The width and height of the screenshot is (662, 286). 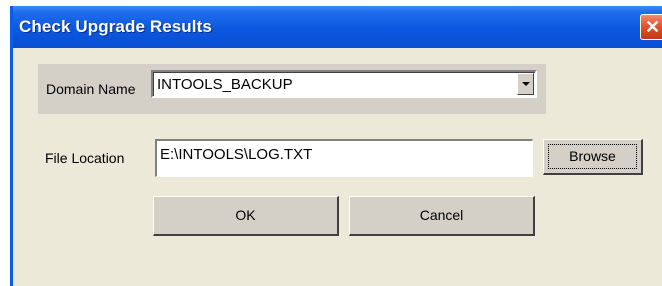 What do you see at coordinates (225, 84) in the screenshot?
I see `domain-name-selected-value: INTOOLS_BACKUP` at bounding box center [225, 84].